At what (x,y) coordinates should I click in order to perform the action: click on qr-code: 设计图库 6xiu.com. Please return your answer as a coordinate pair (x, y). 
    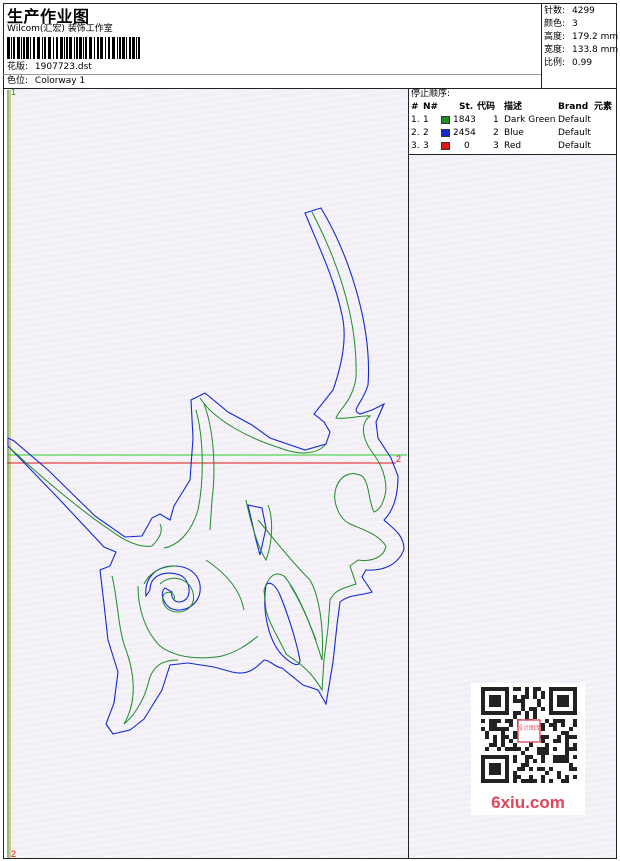
    Looking at the image, I should click on (529, 749).